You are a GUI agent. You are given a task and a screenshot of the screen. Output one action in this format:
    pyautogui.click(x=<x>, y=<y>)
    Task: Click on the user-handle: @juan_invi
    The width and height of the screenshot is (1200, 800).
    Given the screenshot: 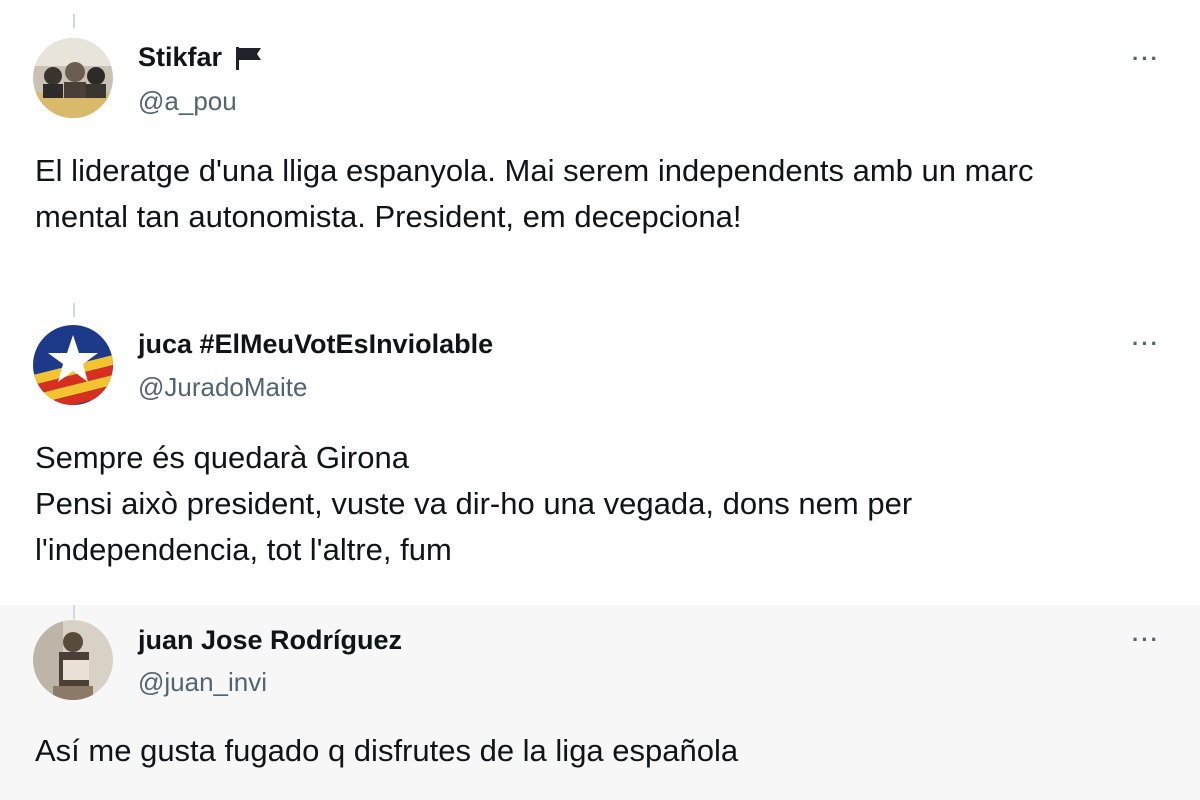 What is the action you would take?
    pyautogui.click(x=202, y=682)
    